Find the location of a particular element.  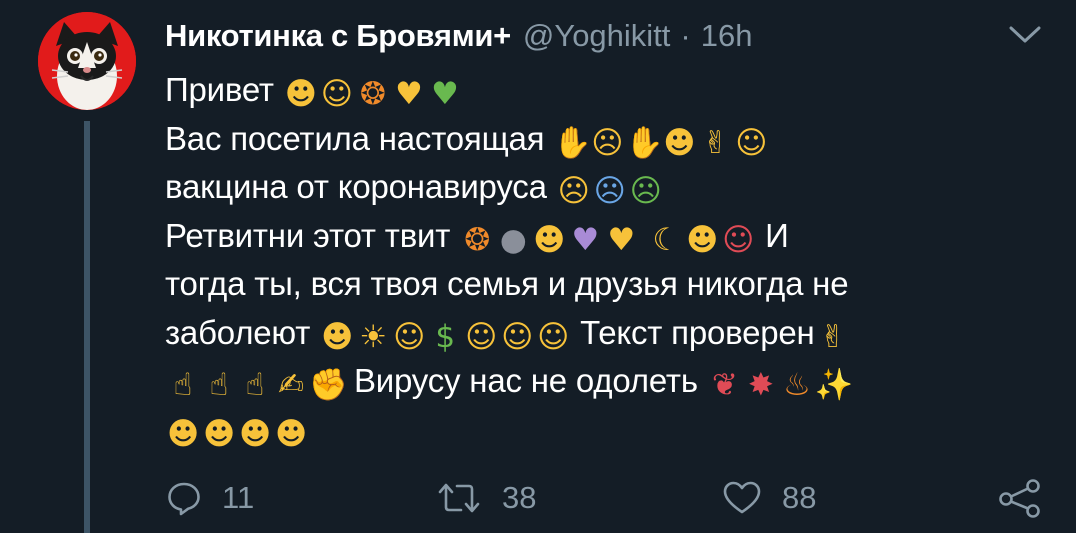

tweet-text-segment: Привет is located at coordinates (224, 89).